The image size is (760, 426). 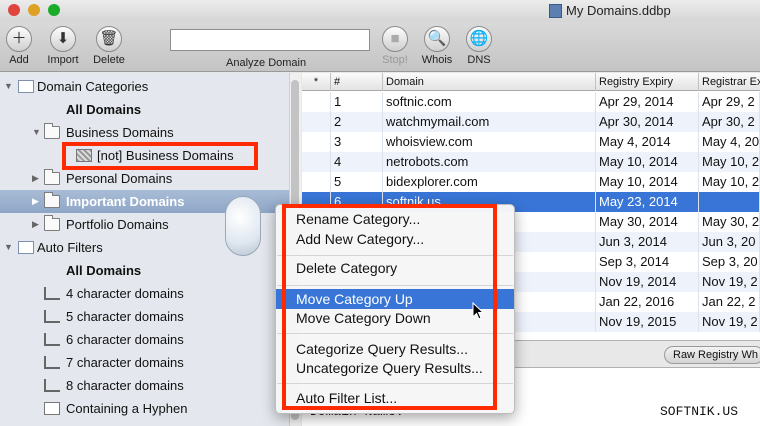 What do you see at coordinates (109, 39) in the screenshot?
I see `trash-icon: 🗑` at bounding box center [109, 39].